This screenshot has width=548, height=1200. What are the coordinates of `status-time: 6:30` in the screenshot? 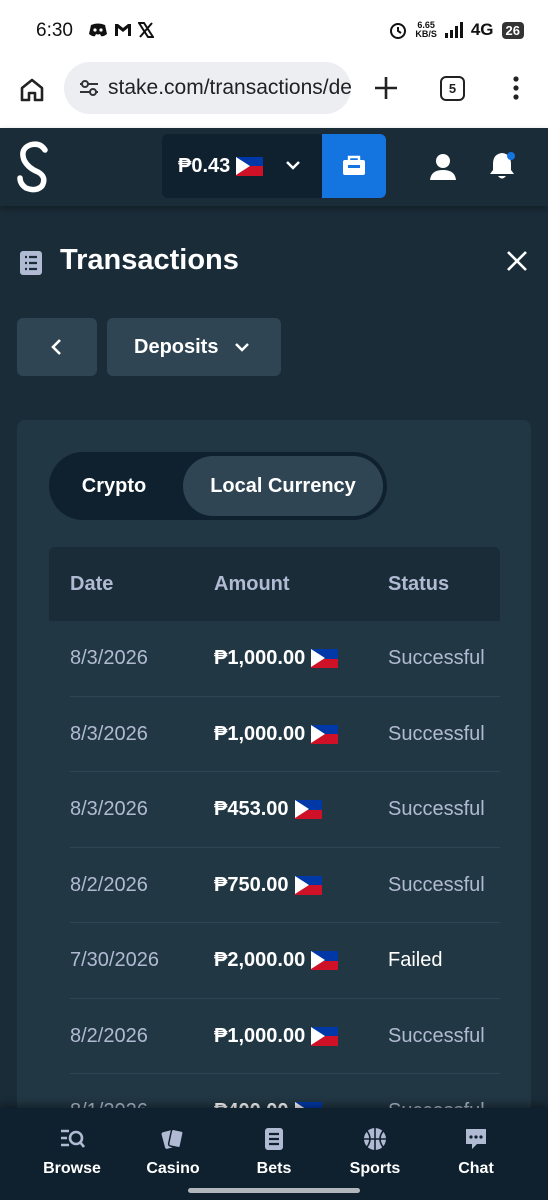 It's located at (54, 30).